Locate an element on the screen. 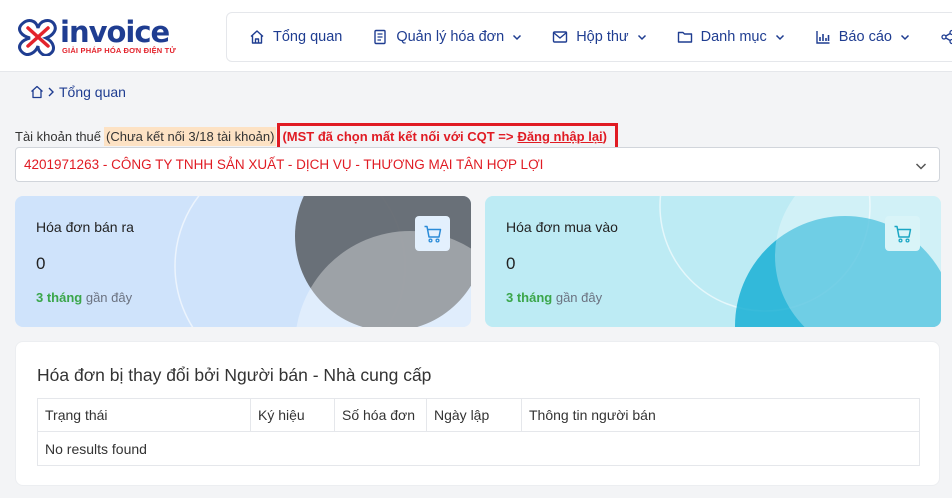 The width and height of the screenshot is (952, 498). nav-label: Hộp thư is located at coordinates (602, 37).